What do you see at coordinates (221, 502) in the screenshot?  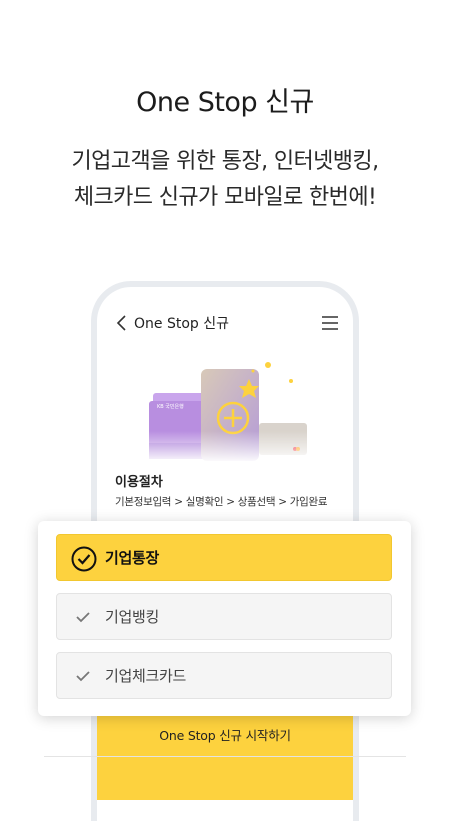 I see `procedure-steps: 기본정보입력 > 실명확인 > 상품선택 > 가입완료` at bounding box center [221, 502].